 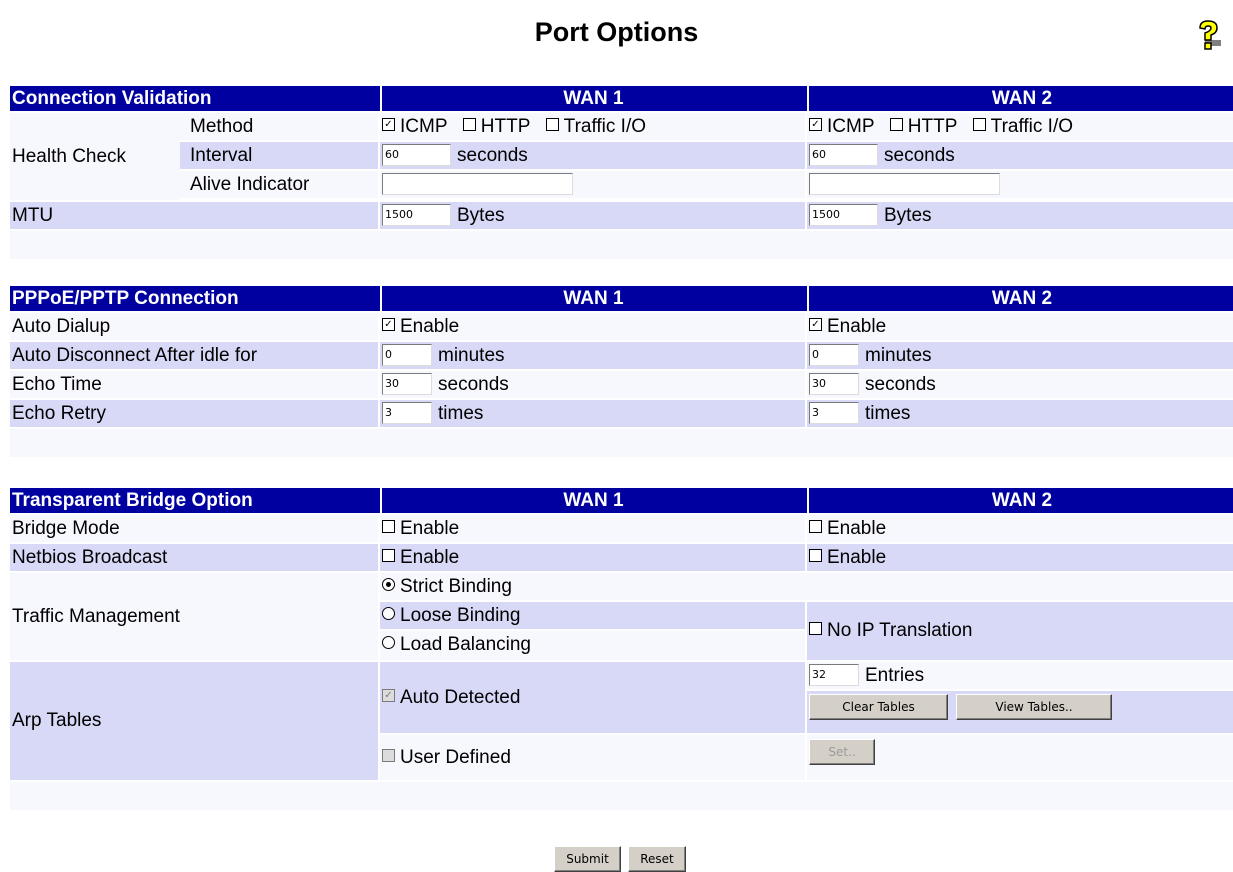 I want to click on arp-entries-input: 32, so click(x=834, y=674).